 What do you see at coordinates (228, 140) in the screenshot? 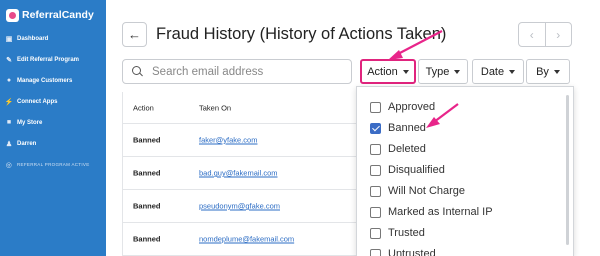
I see `row-email-link: faker@yfake.com` at bounding box center [228, 140].